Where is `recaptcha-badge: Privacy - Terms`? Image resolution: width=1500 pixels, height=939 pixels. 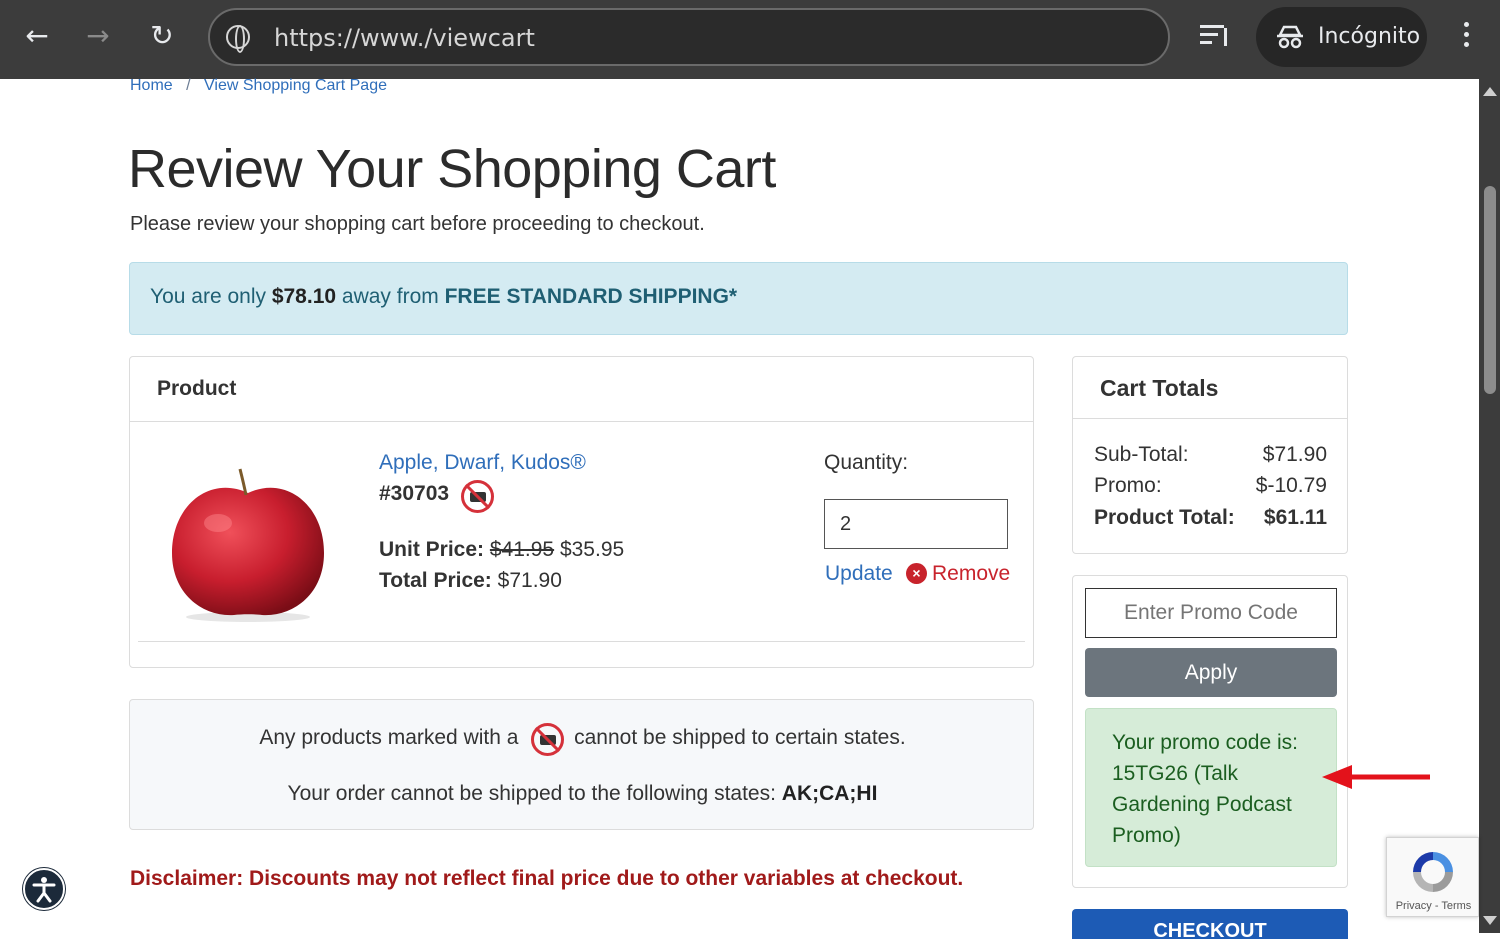
recaptcha-badge: Privacy - Terms is located at coordinates (1432, 877).